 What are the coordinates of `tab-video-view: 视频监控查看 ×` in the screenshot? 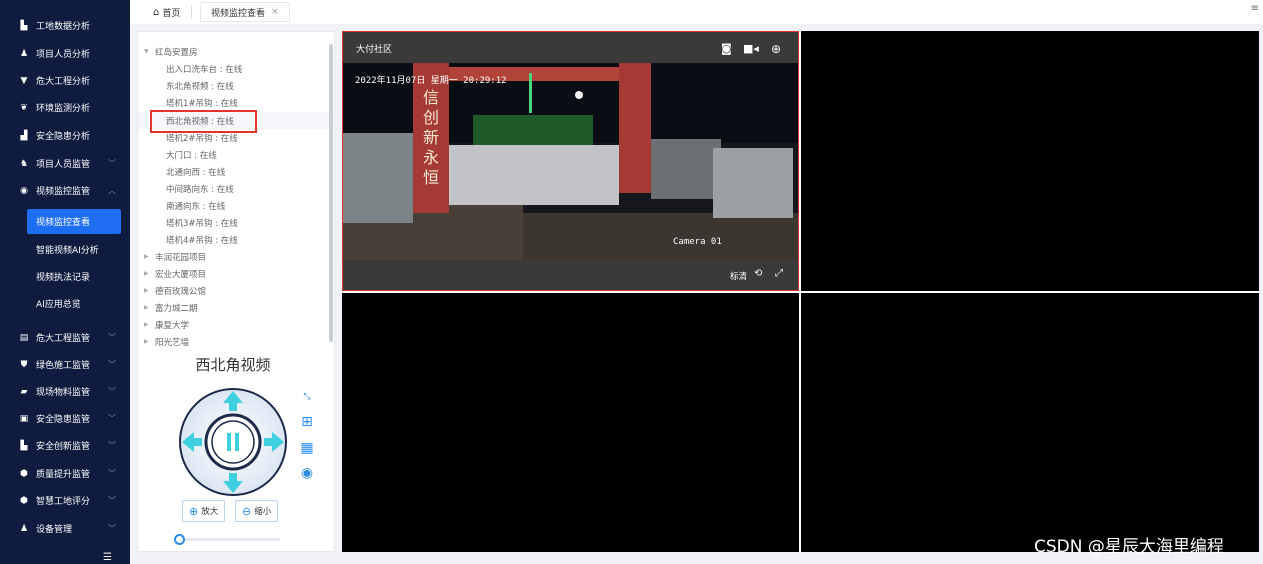 It's located at (245, 12).